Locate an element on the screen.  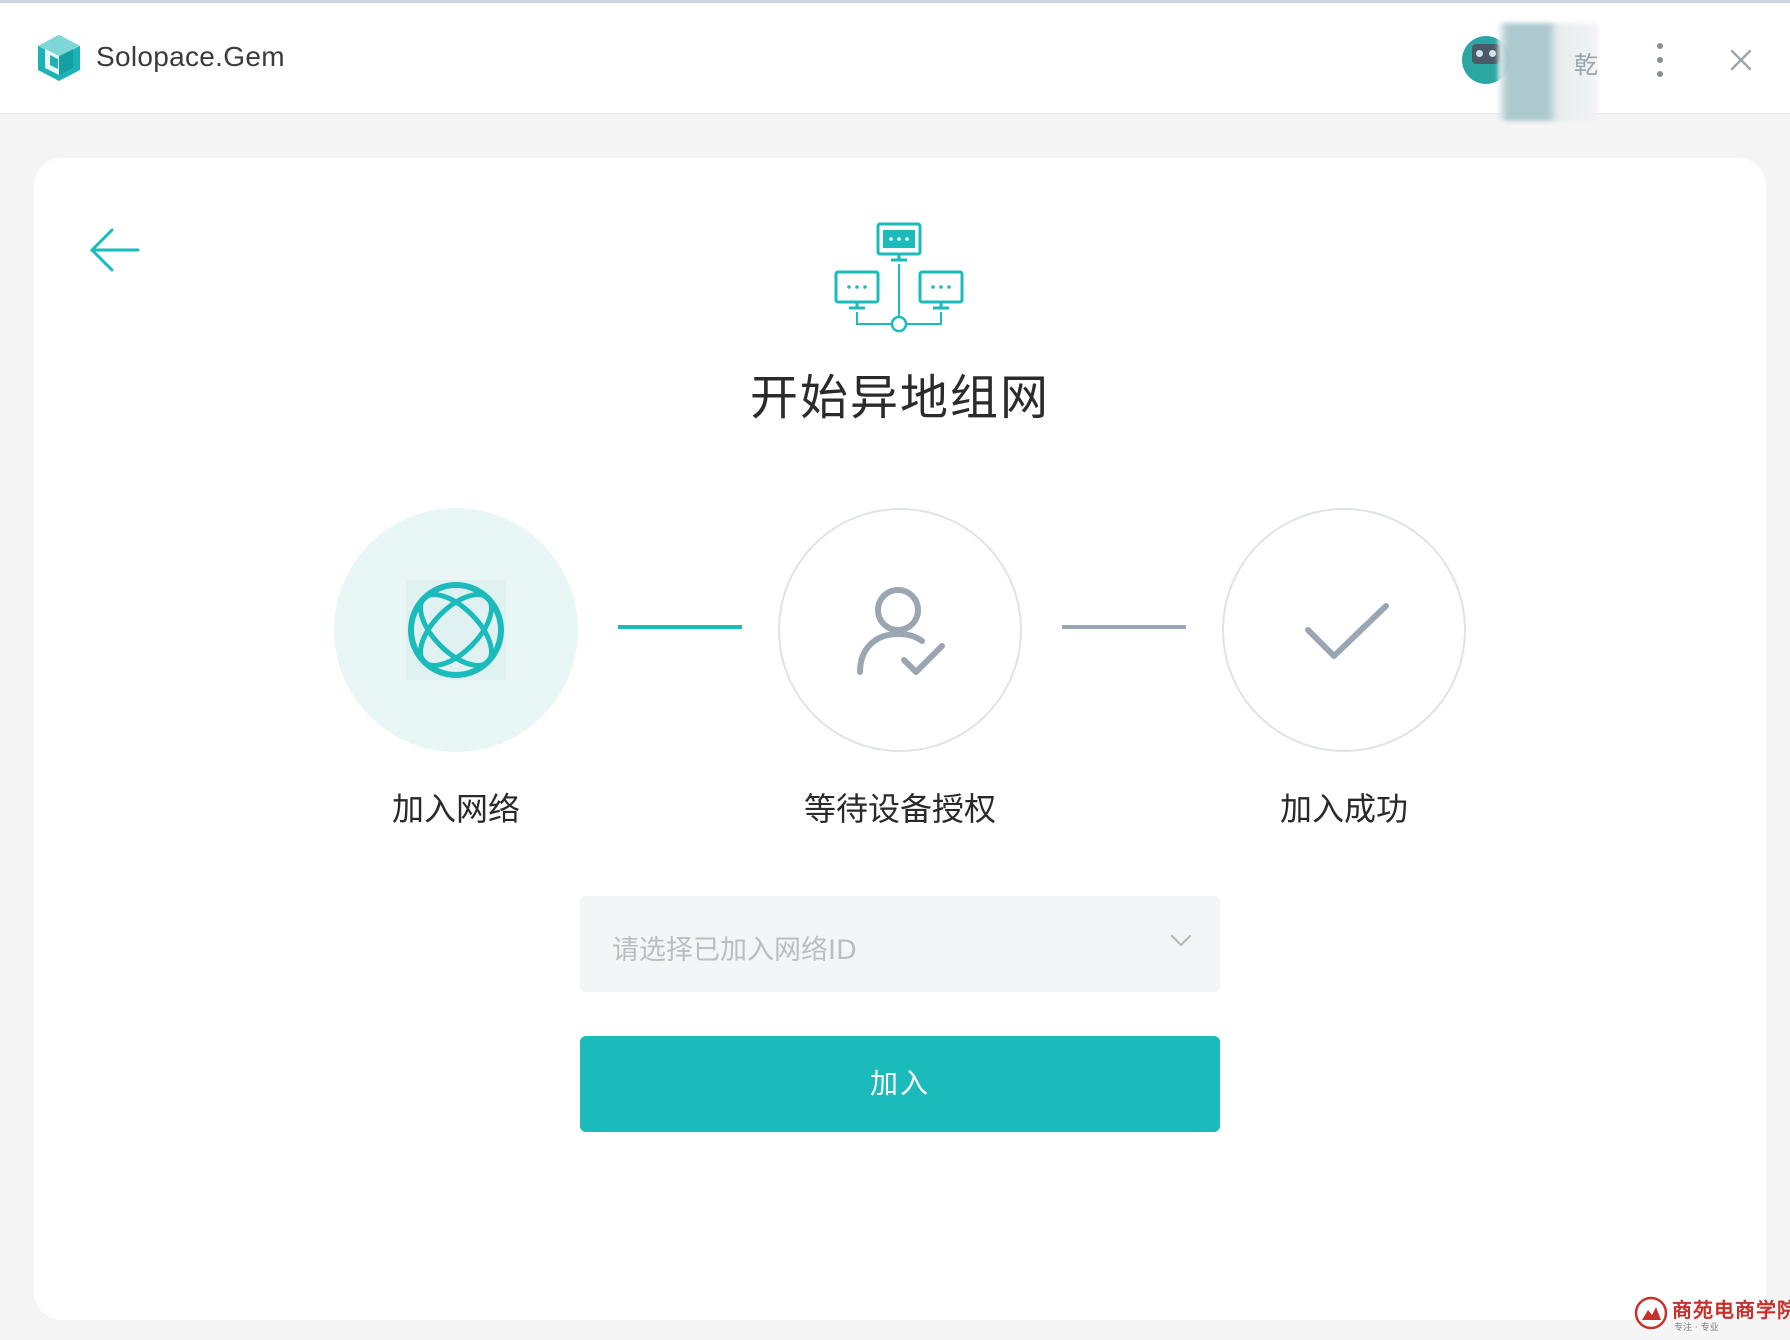
step-label-wait-authorization: 等待设备授权 is located at coordinates (899, 809).